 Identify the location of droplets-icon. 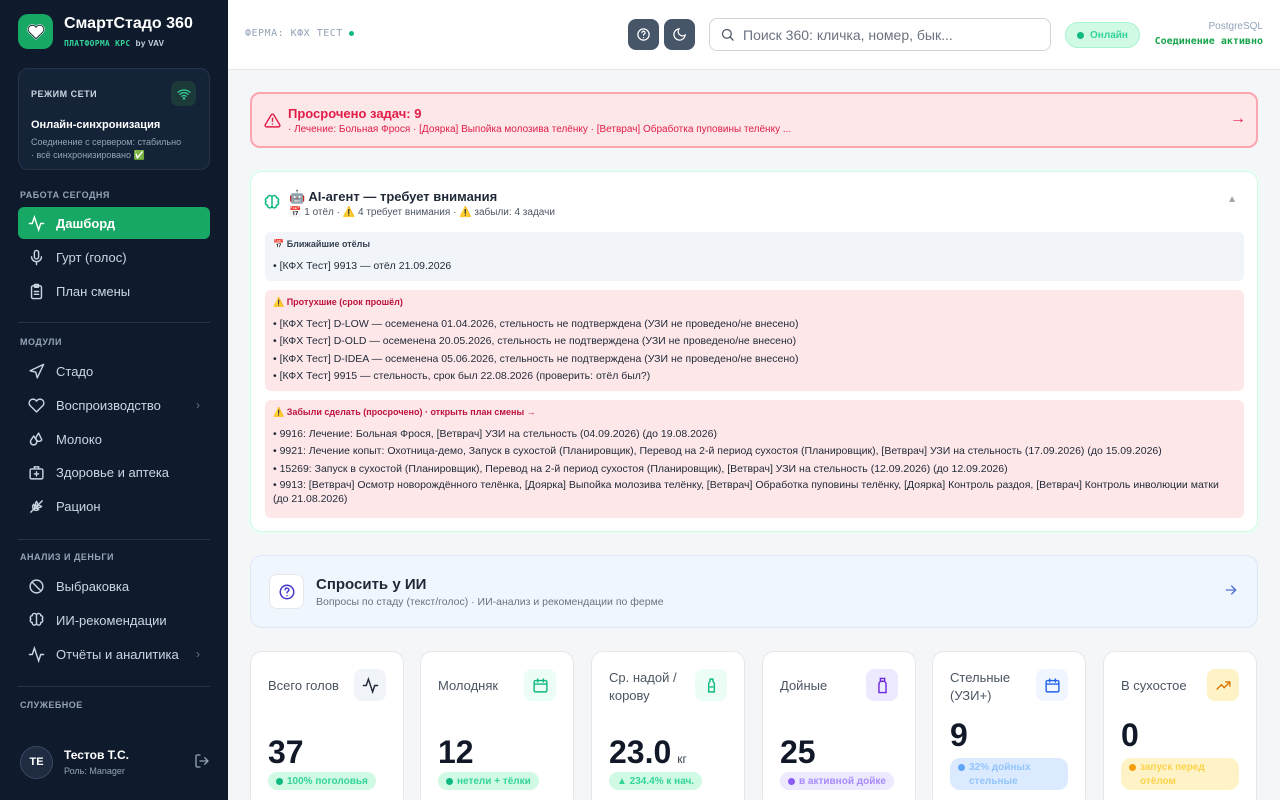
(36, 438).